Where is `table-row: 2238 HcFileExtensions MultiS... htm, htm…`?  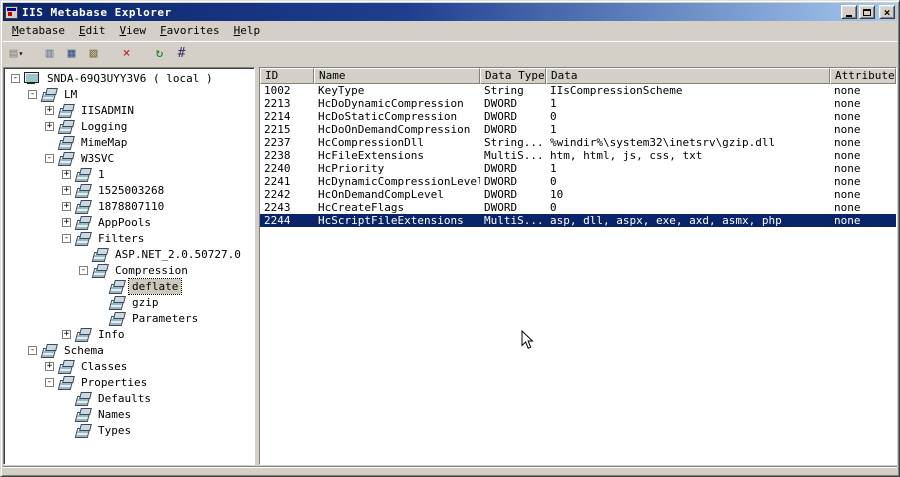
table-row: 2238 HcFileExtensions MultiS... htm, htm… is located at coordinates (578, 155).